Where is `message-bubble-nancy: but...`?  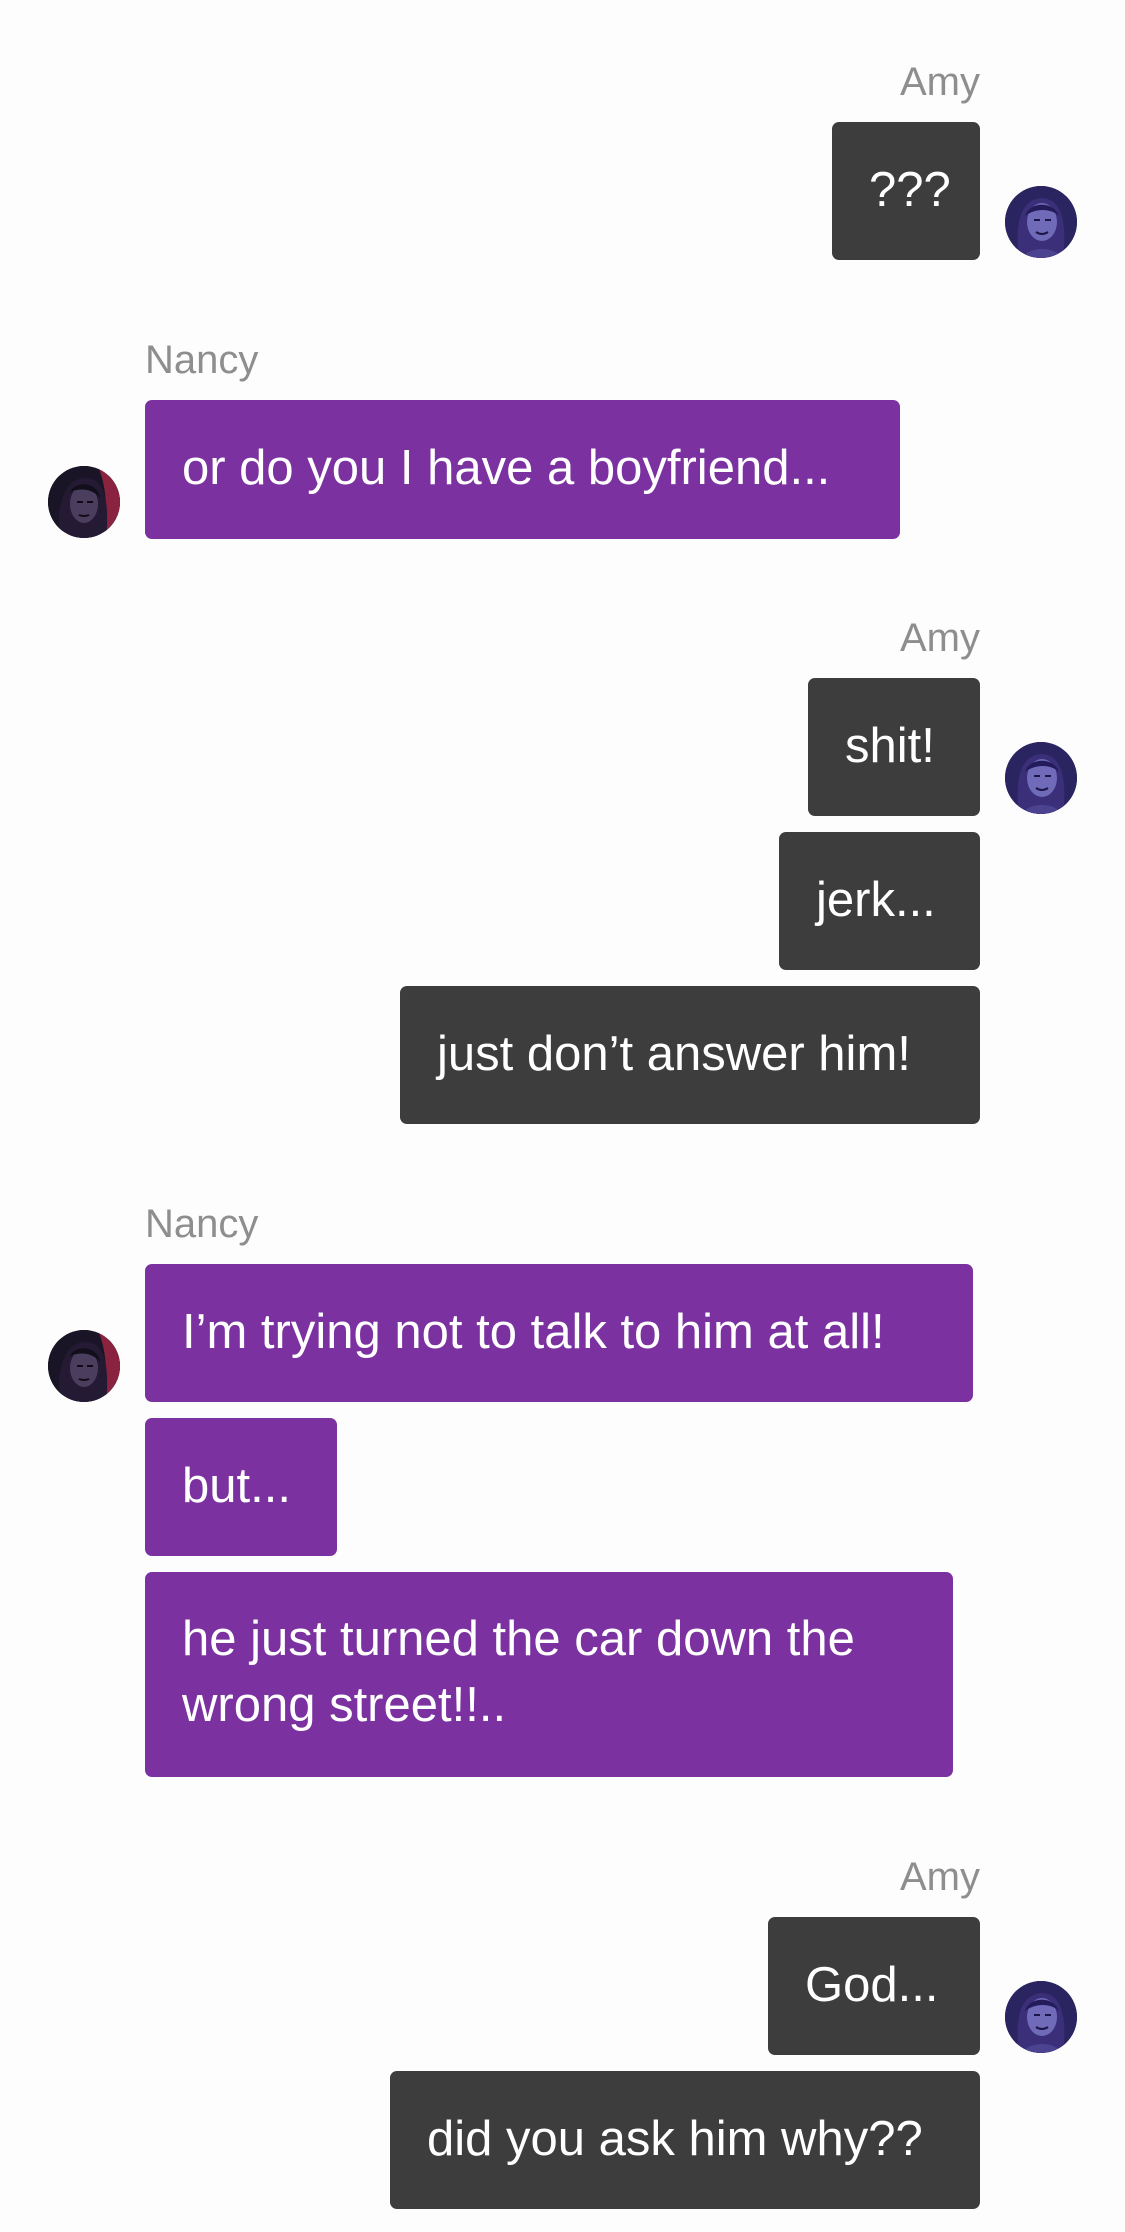
message-bubble-nancy: but... is located at coordinates (241, 1487).